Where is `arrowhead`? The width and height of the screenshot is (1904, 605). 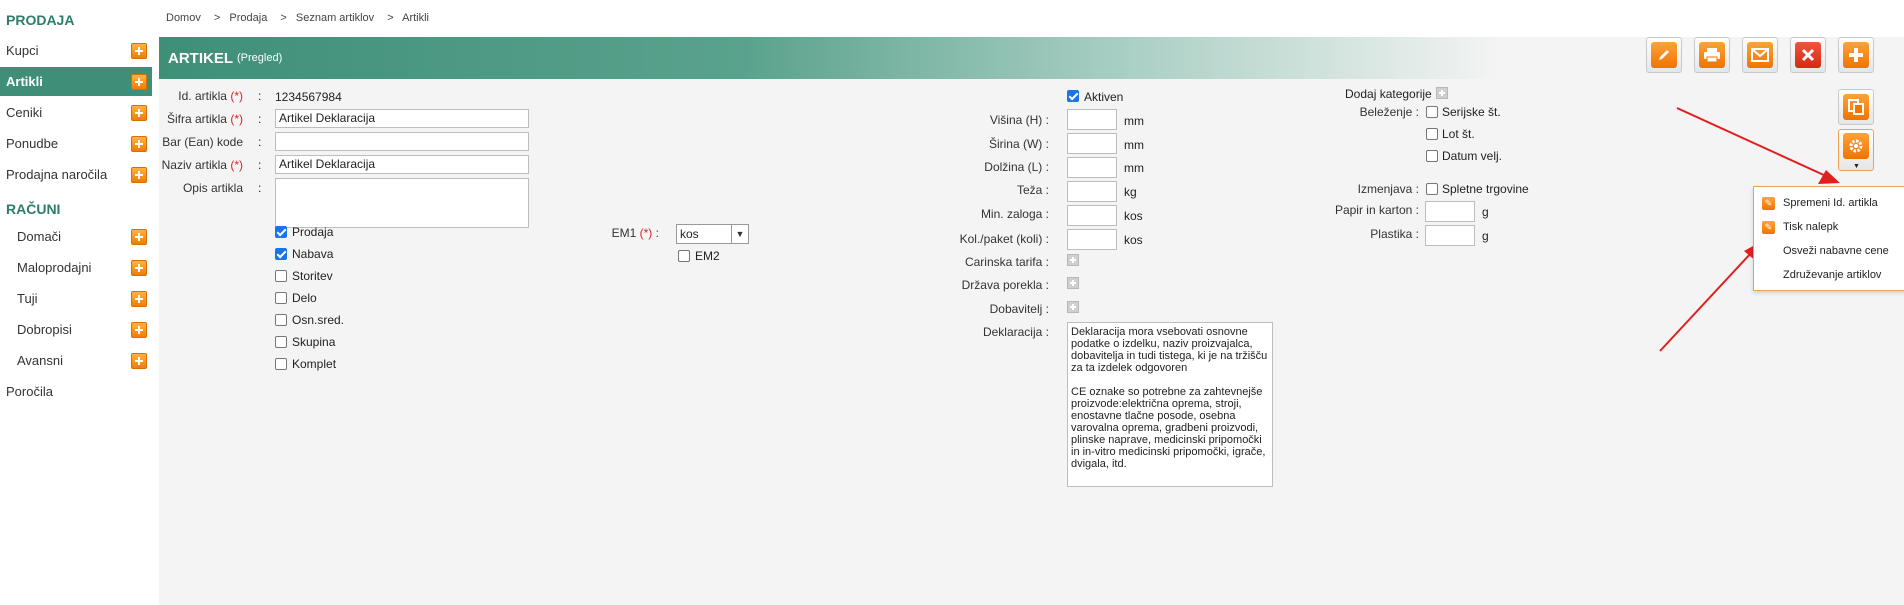 arrowhead is located at coordinates (1829, 177).